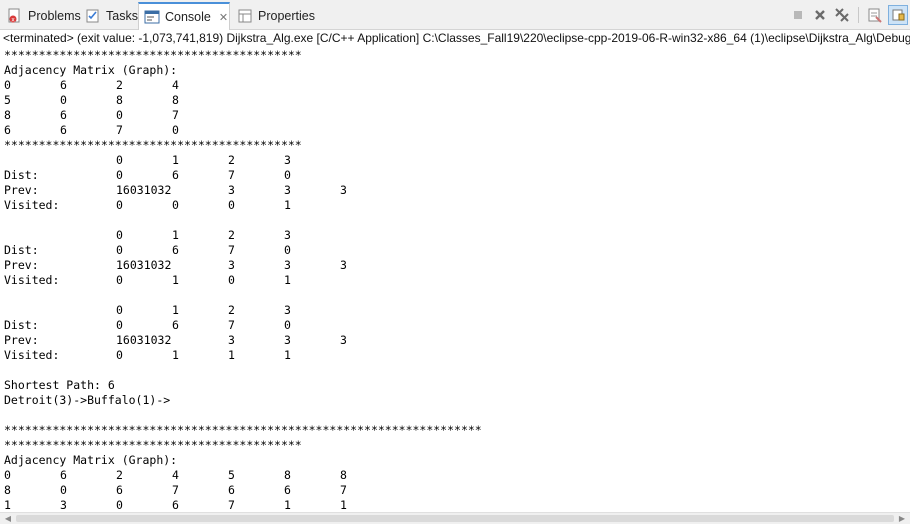 The image size is (910, 524). I want to click on remove-launch-icon, so click(820, 15).